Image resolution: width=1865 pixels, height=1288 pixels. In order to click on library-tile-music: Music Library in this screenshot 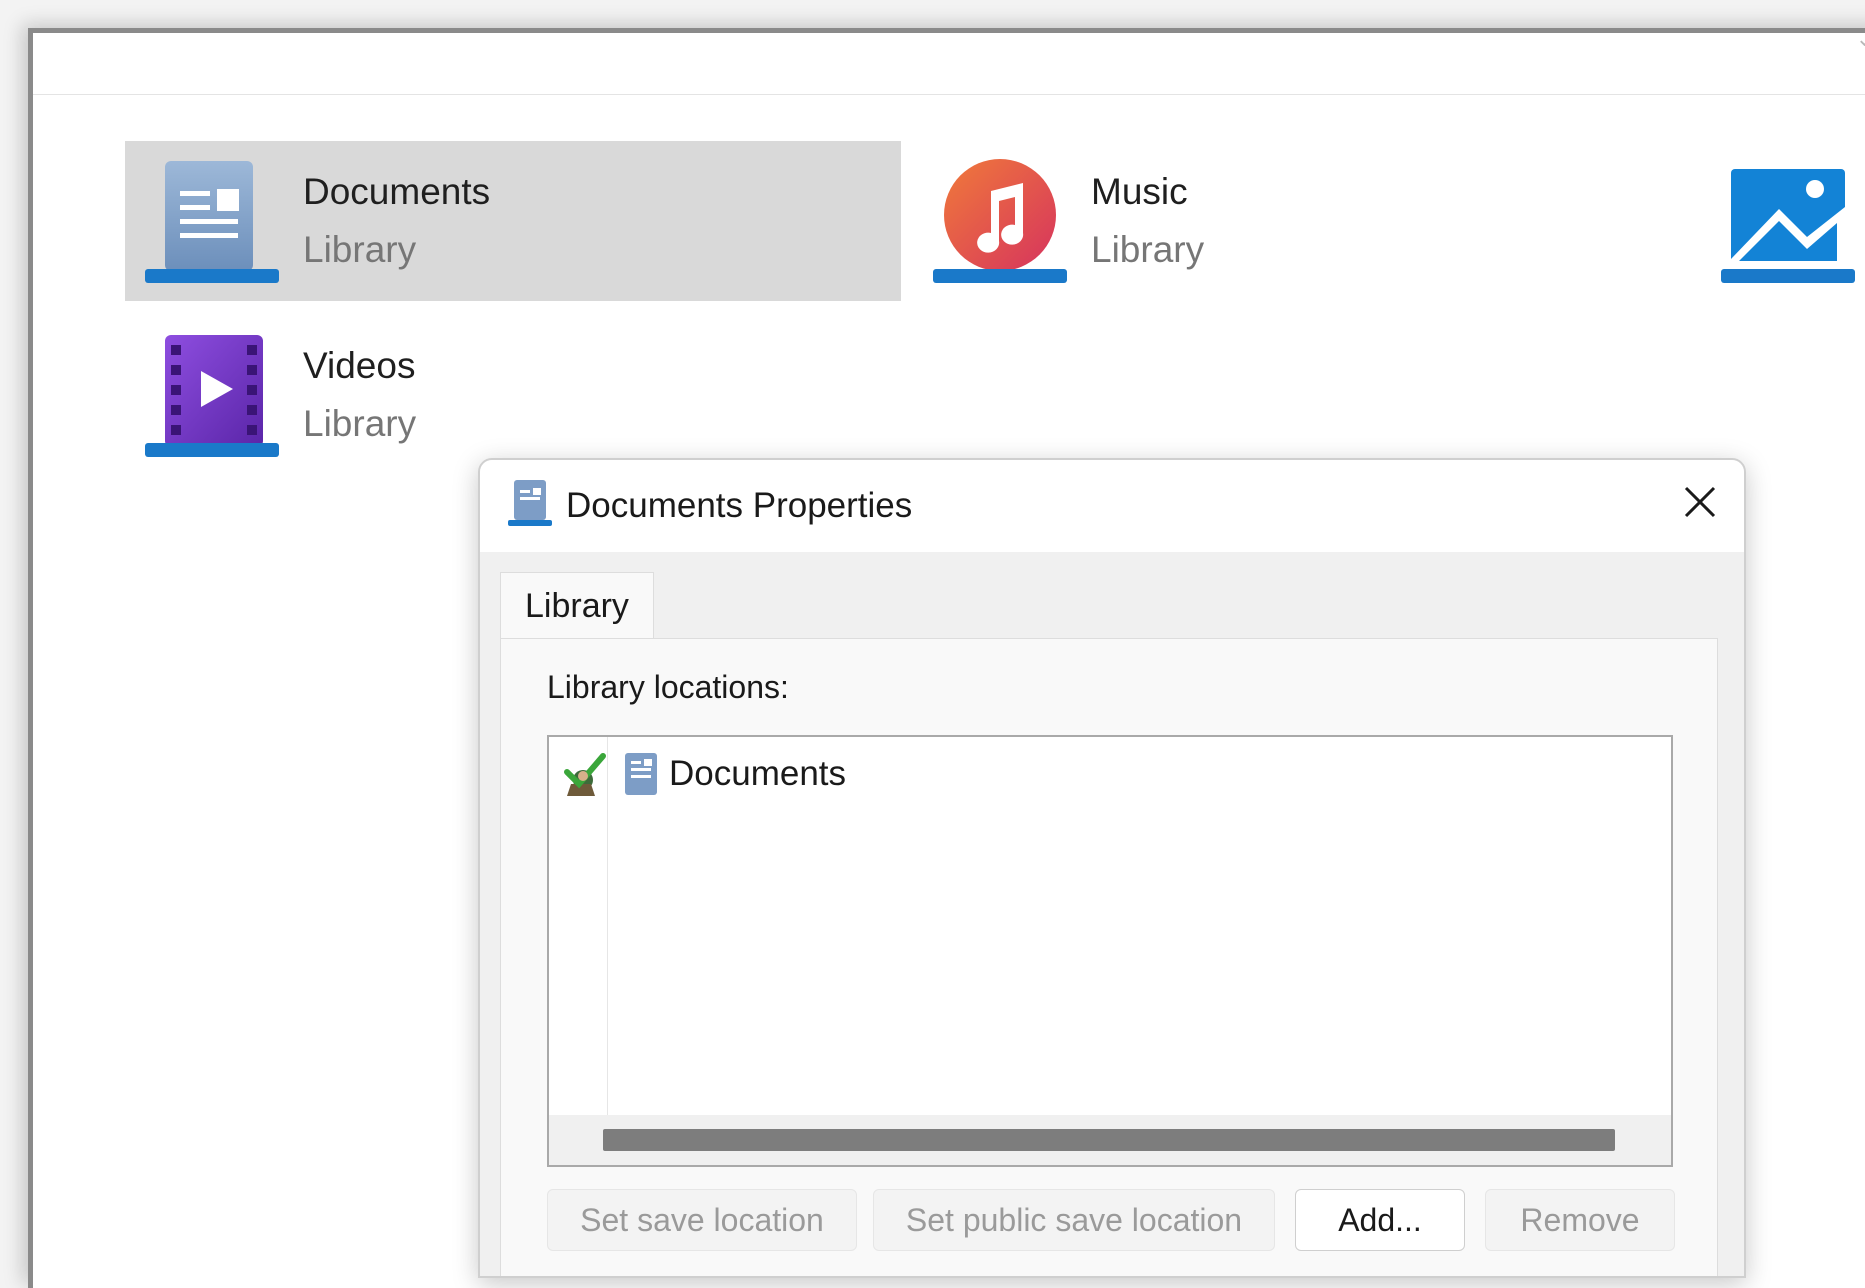, I will do `click(1301, 221)`.